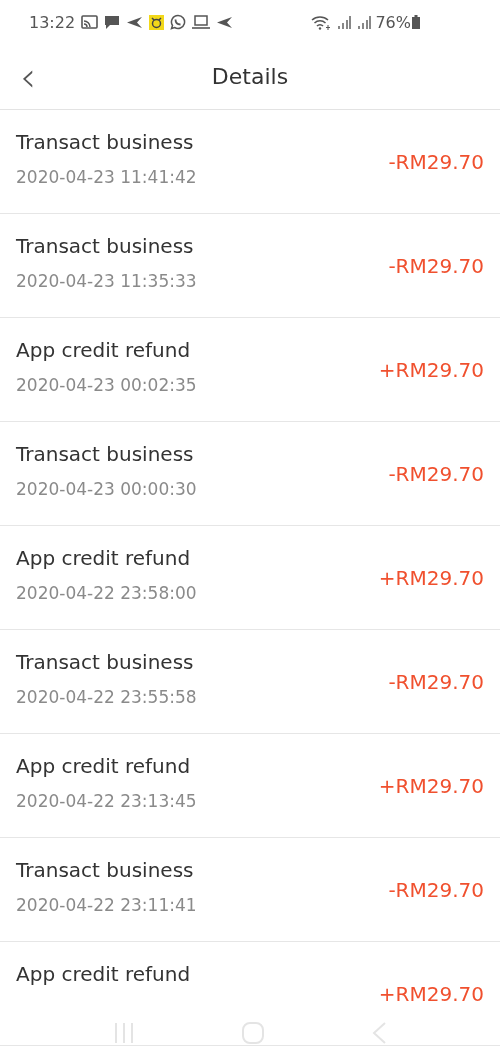 The width and height of the screenshot is (500, 1056). Describe the element at coordinates (250, 578) in the screenshot. I see `transaction-row: App credit refund 2020-04-22 23:58:00 +RM29.70` at that location.